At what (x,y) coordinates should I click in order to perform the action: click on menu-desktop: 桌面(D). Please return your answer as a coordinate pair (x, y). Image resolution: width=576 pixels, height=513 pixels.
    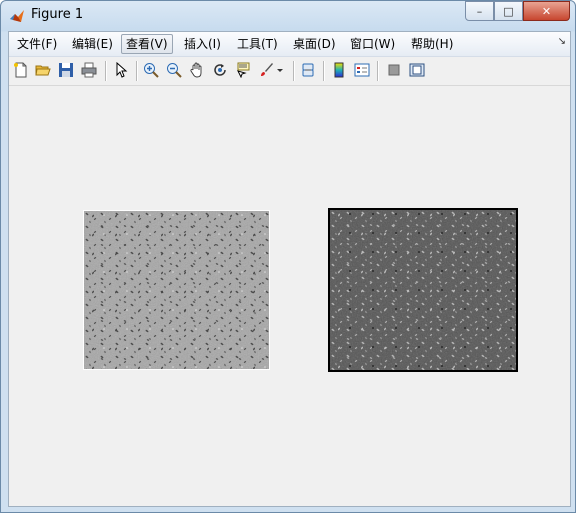
    Looking at the image, I should click on (314, 44).